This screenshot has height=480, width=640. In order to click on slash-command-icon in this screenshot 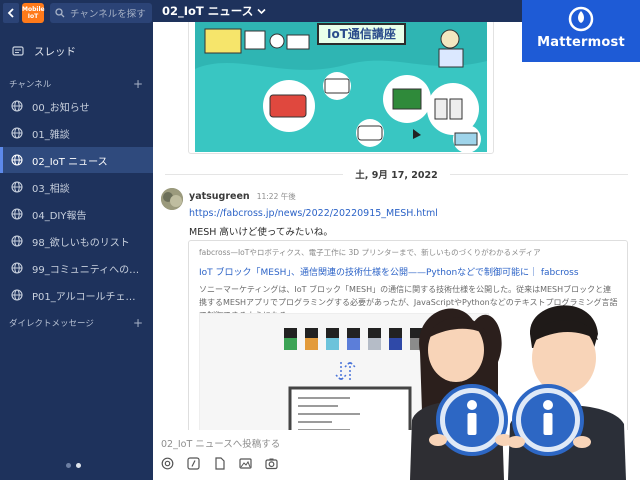, I will do `click(193, 463)`.